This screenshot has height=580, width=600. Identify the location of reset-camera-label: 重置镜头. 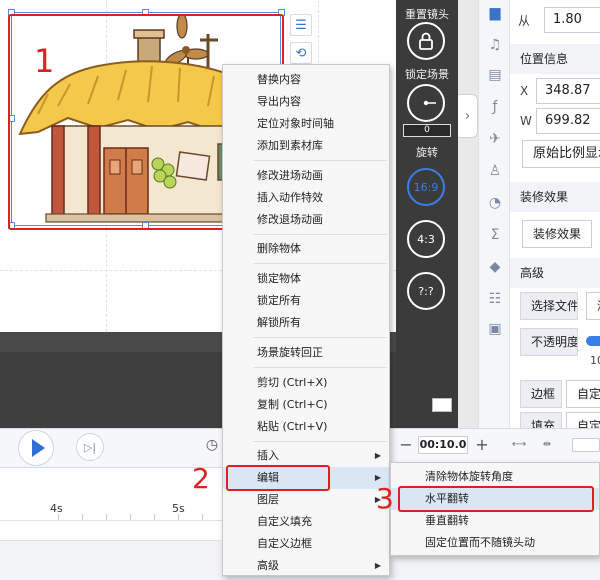
(427, 14).